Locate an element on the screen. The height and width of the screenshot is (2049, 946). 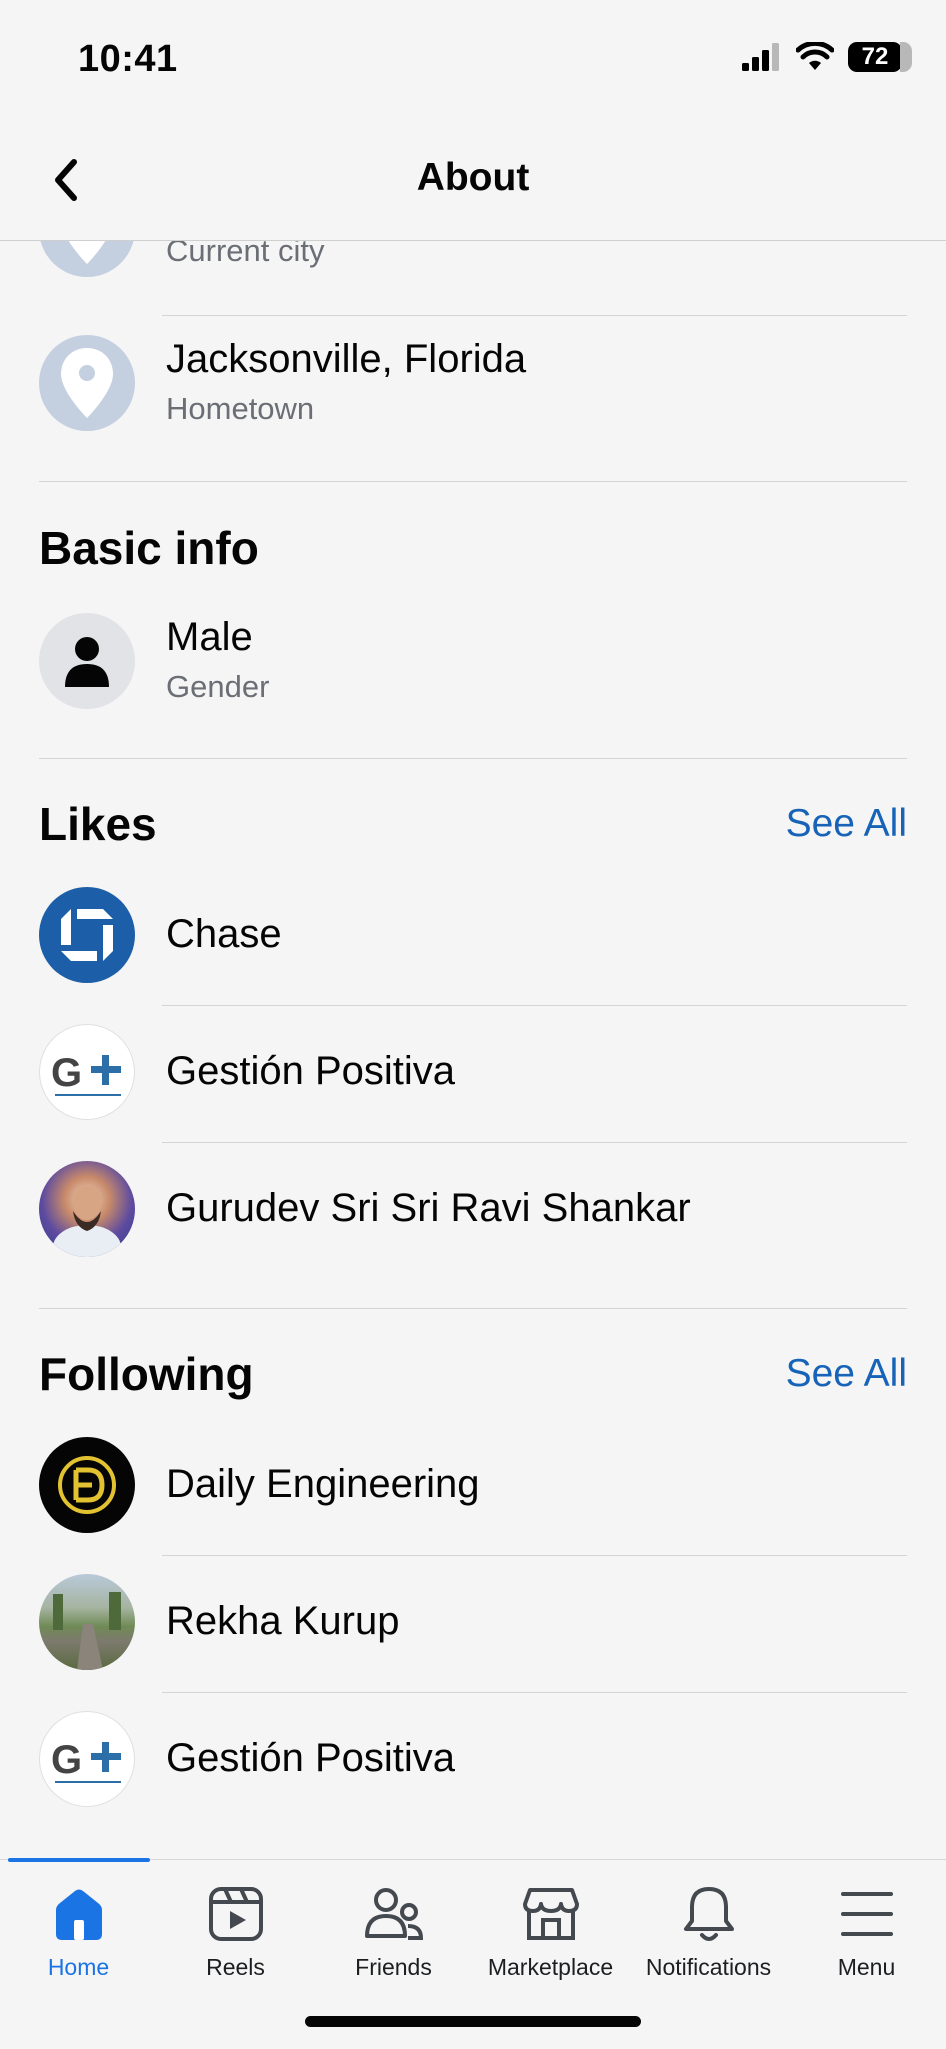
like-name: Gurudev Sri Sri Ravi Shankar is located at coordinates (428, 1208).